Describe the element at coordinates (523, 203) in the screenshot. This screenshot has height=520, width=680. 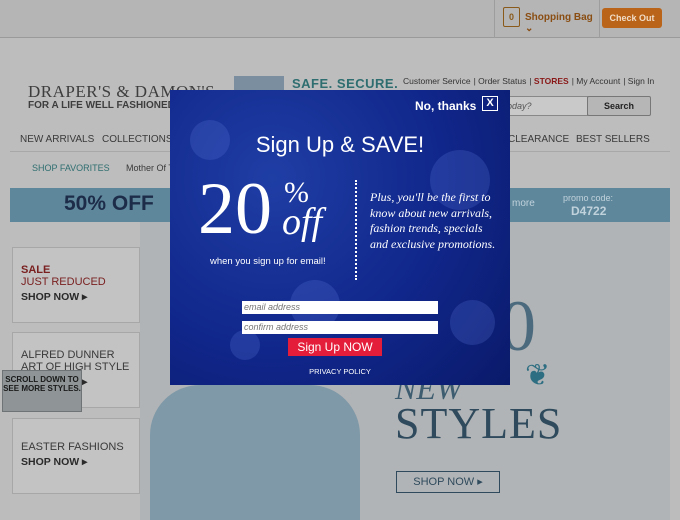
I see `promo-more-link: more` at that location.